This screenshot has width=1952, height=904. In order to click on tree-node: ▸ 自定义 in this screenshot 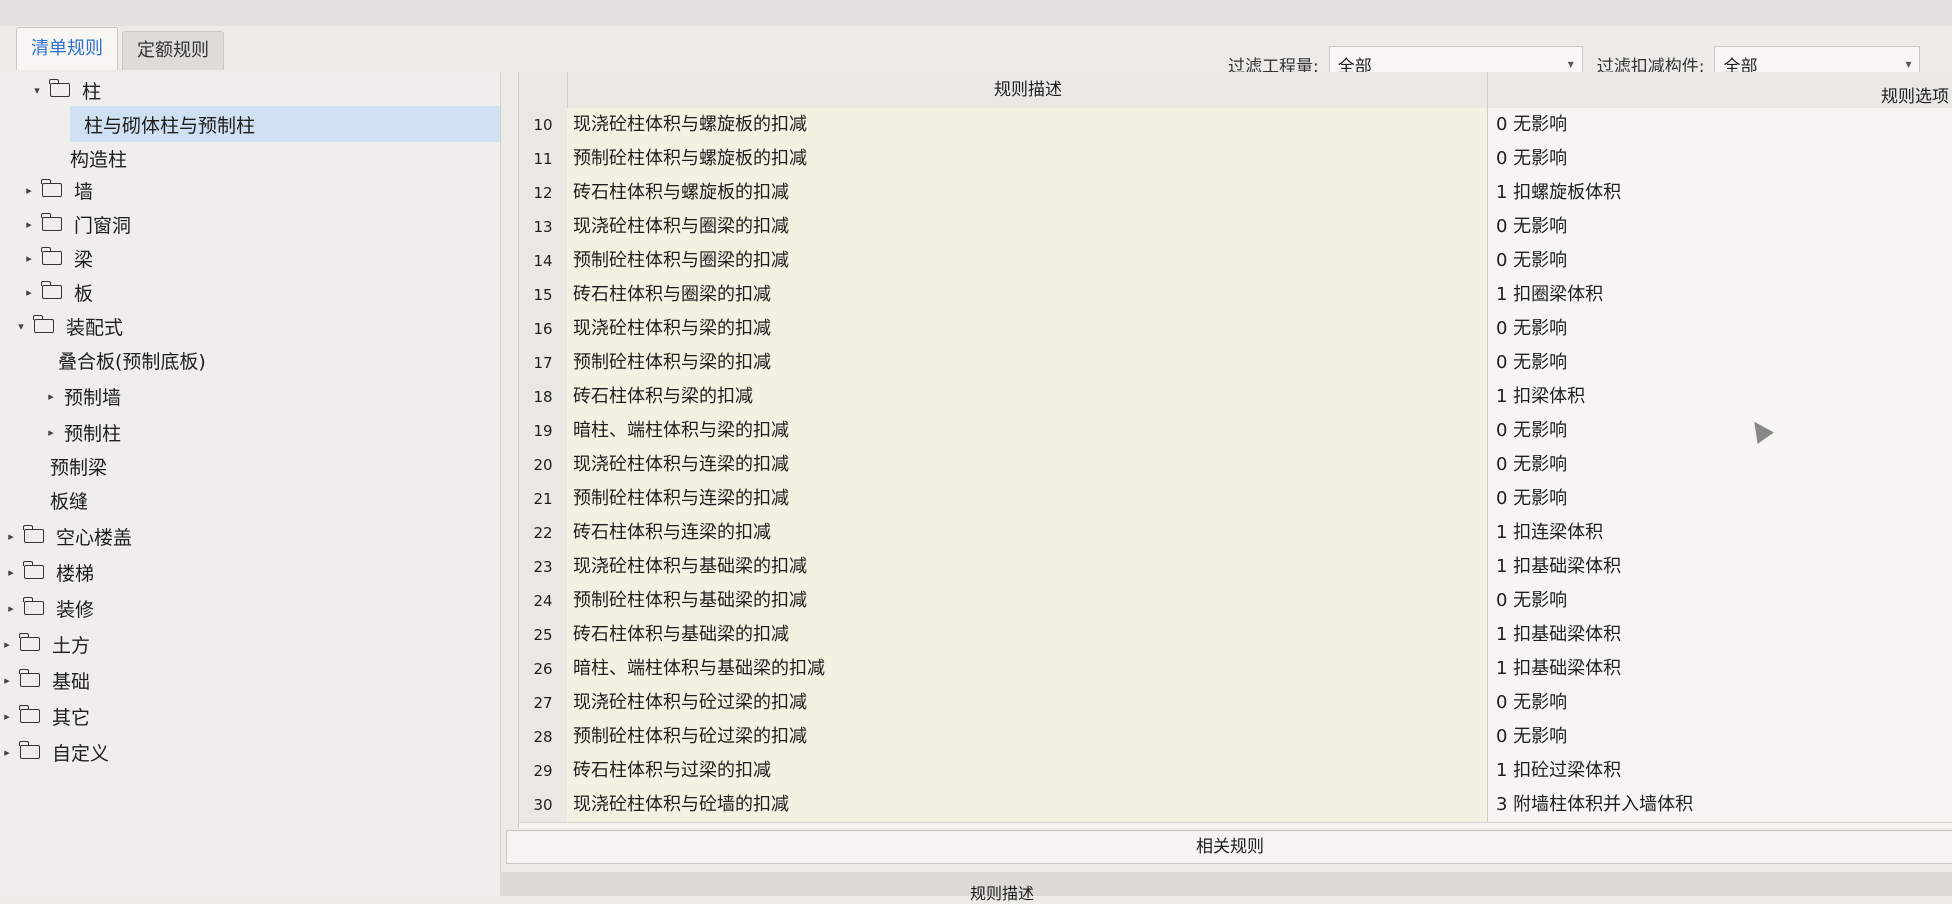, I will do `click(54, 752)`.